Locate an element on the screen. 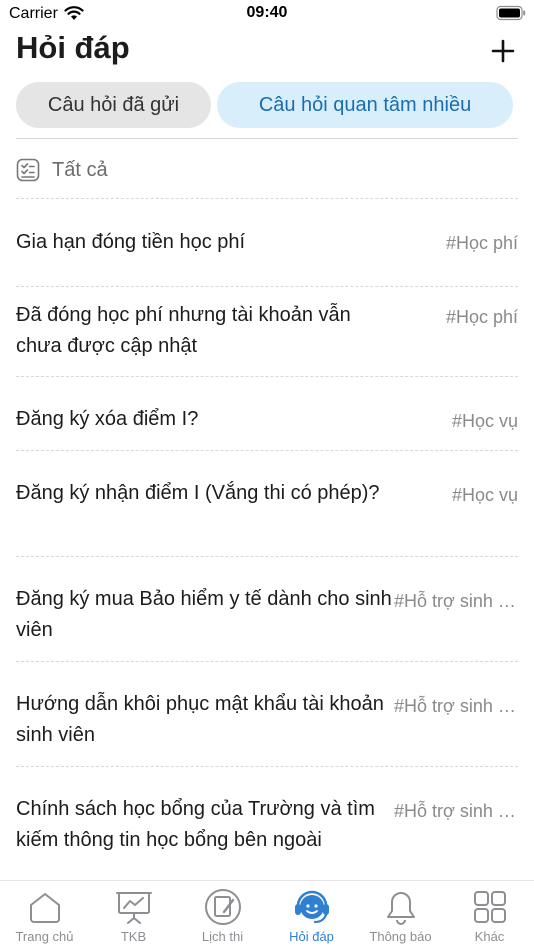 The height and width of the screenshot is (950, 534). grid-icon is located at coordinates (489, 907).